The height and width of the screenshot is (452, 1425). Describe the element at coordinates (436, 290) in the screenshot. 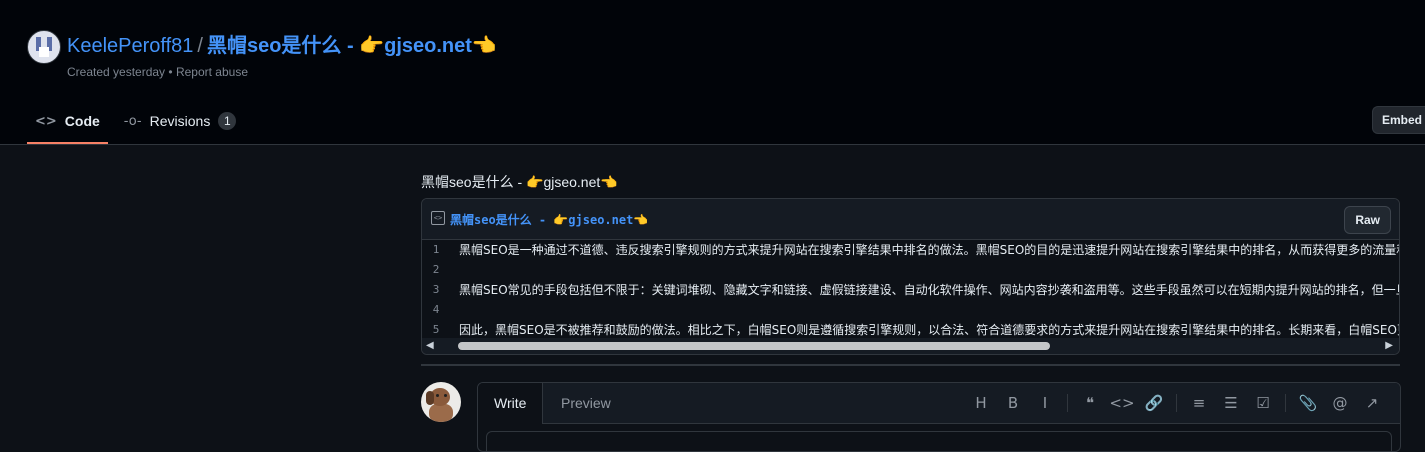

I see `line-number: 3` at that location.